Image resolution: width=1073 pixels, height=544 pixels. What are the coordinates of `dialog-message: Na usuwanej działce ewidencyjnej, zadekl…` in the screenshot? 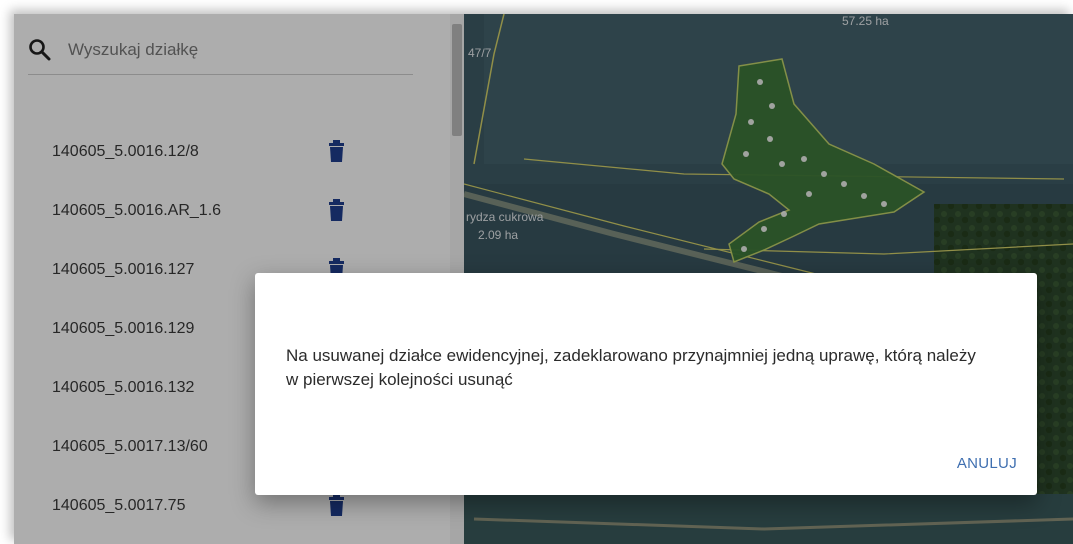 It's located at (631, 367).